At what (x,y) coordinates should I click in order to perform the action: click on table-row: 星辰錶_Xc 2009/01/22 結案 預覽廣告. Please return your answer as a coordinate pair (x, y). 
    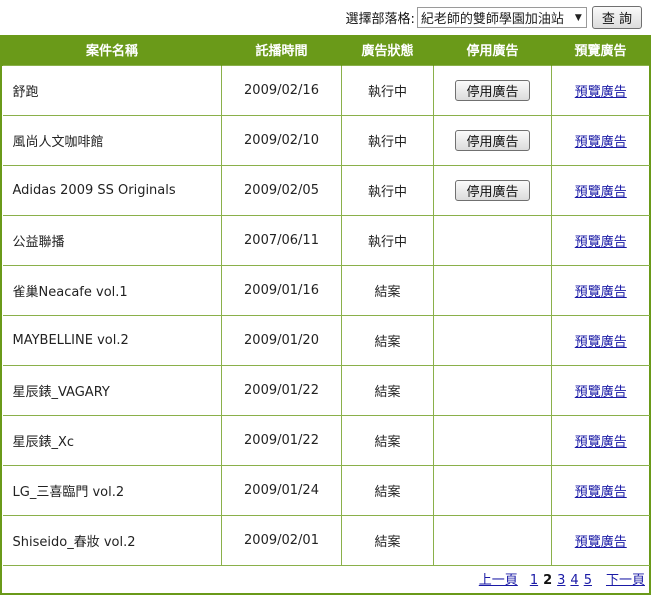
    Looking at the image, I should click on (326, 440).